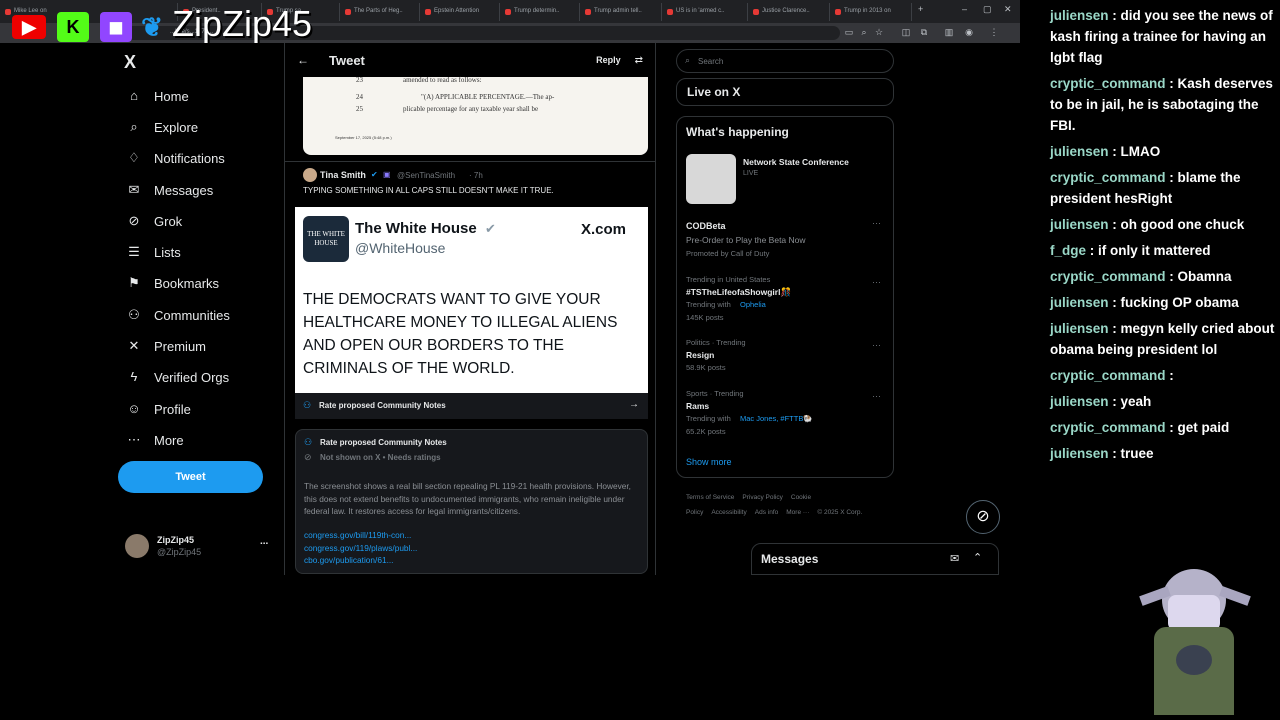  What do you see at coordinates (964, 9) in the screenshot?
I see `minimize-icon: –` at bounding box center [964, 9].